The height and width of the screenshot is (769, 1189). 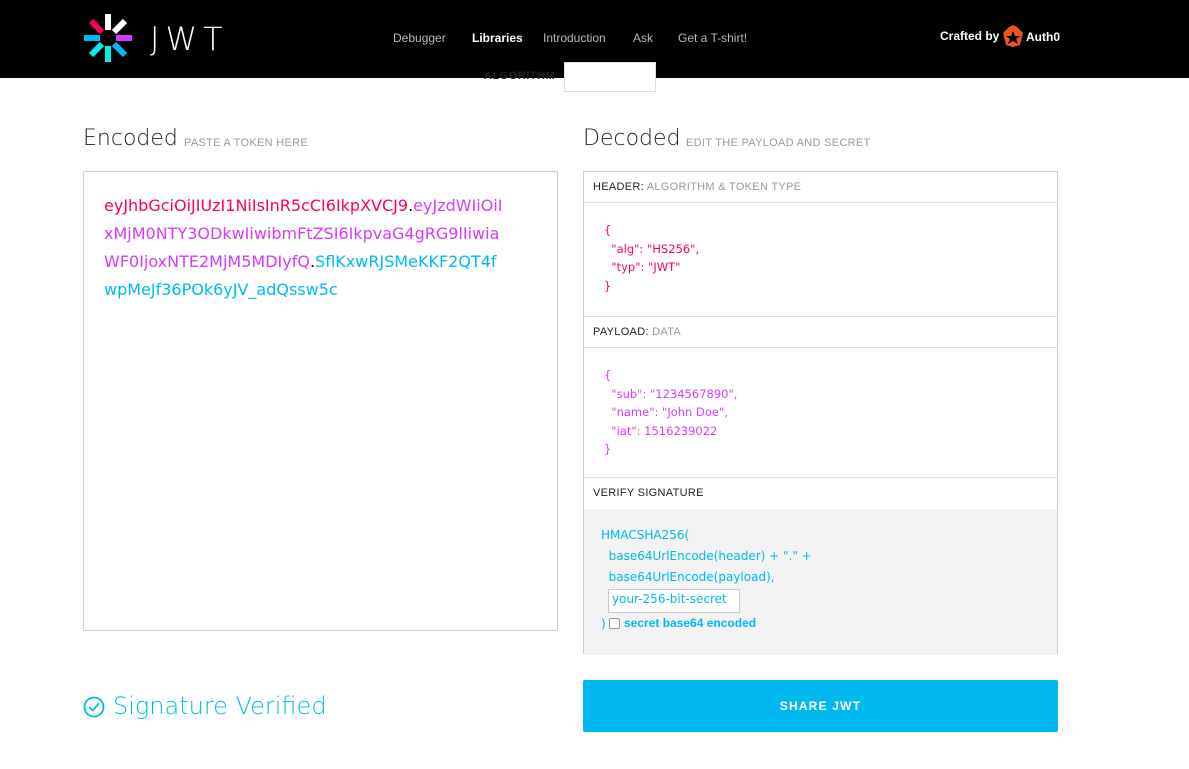 What do you see at coordinates (674, 601) in the screenshot?
I see `secret-input: your-256-bit-secret` at bounding box center [674, 601].